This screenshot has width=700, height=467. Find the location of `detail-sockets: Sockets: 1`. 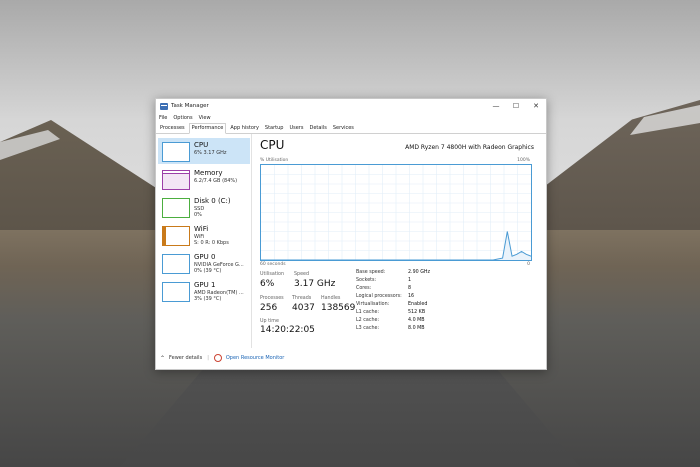

detail-sockets: Sockets: 1 is located at coordinates (384, 280).